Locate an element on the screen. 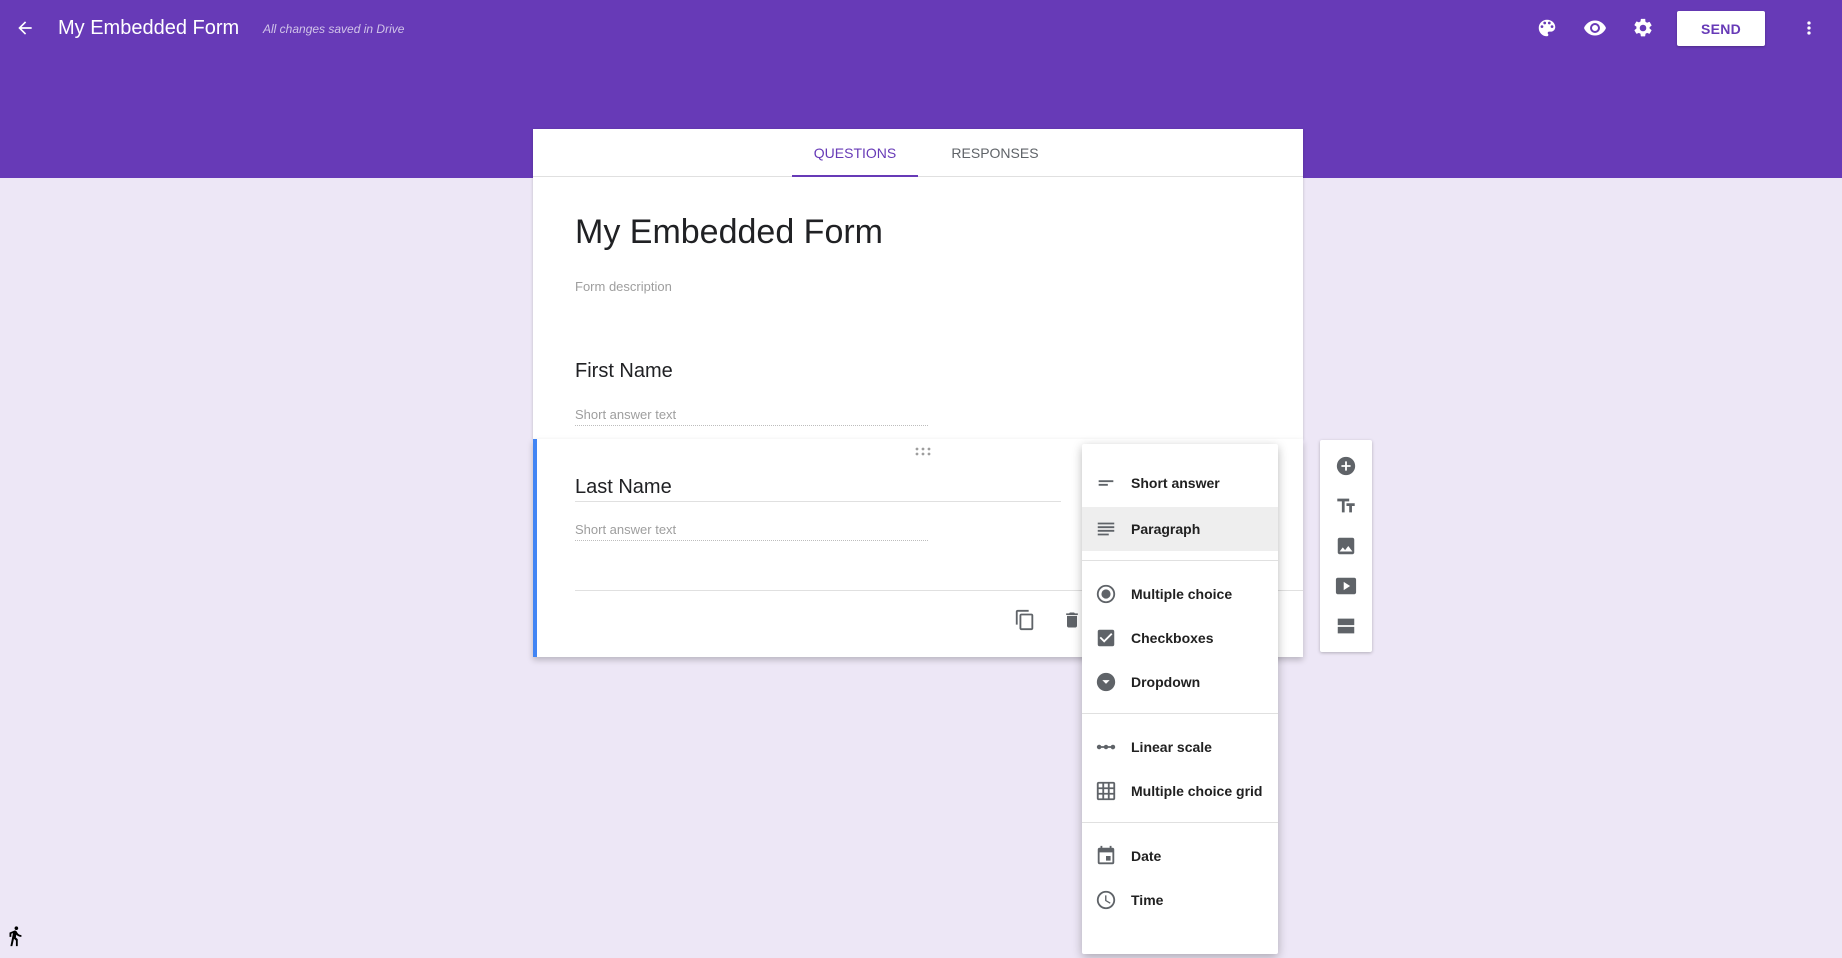 This screenshot has height=958, width=1842. add-question-icon is located at coordinates (1346, 466).